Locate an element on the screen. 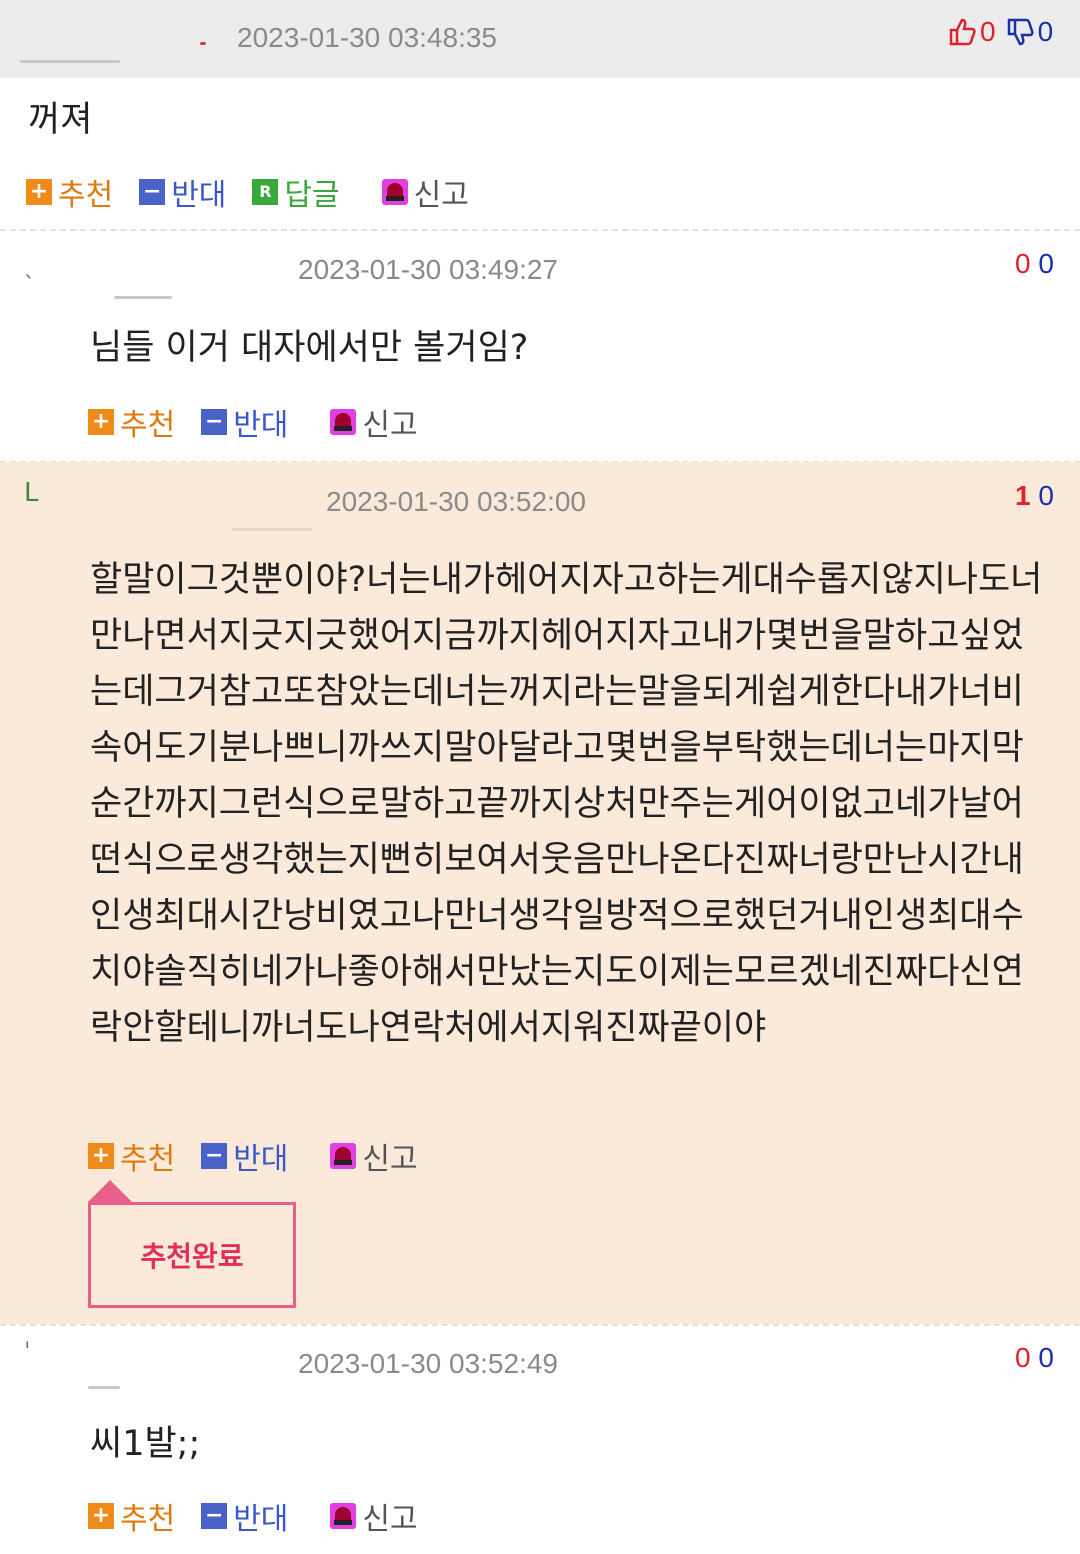  comment-header is located at coordinates (540, 39).